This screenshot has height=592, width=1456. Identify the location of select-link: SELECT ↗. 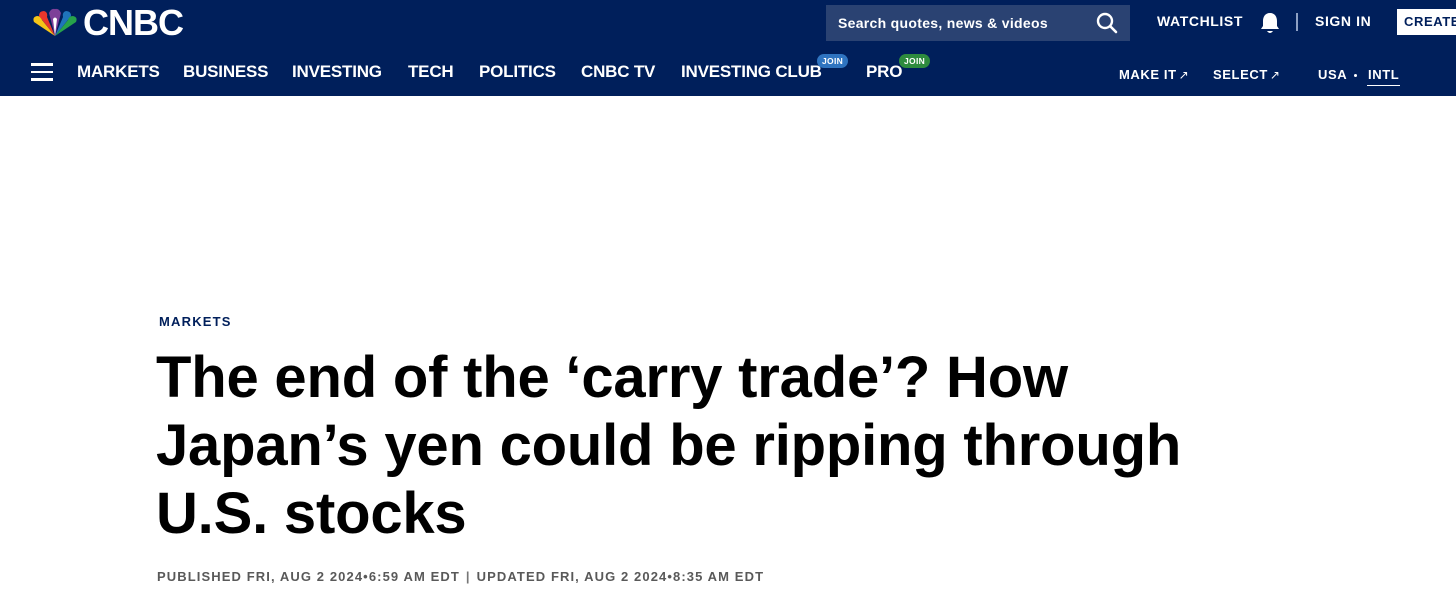
(1247, 74).